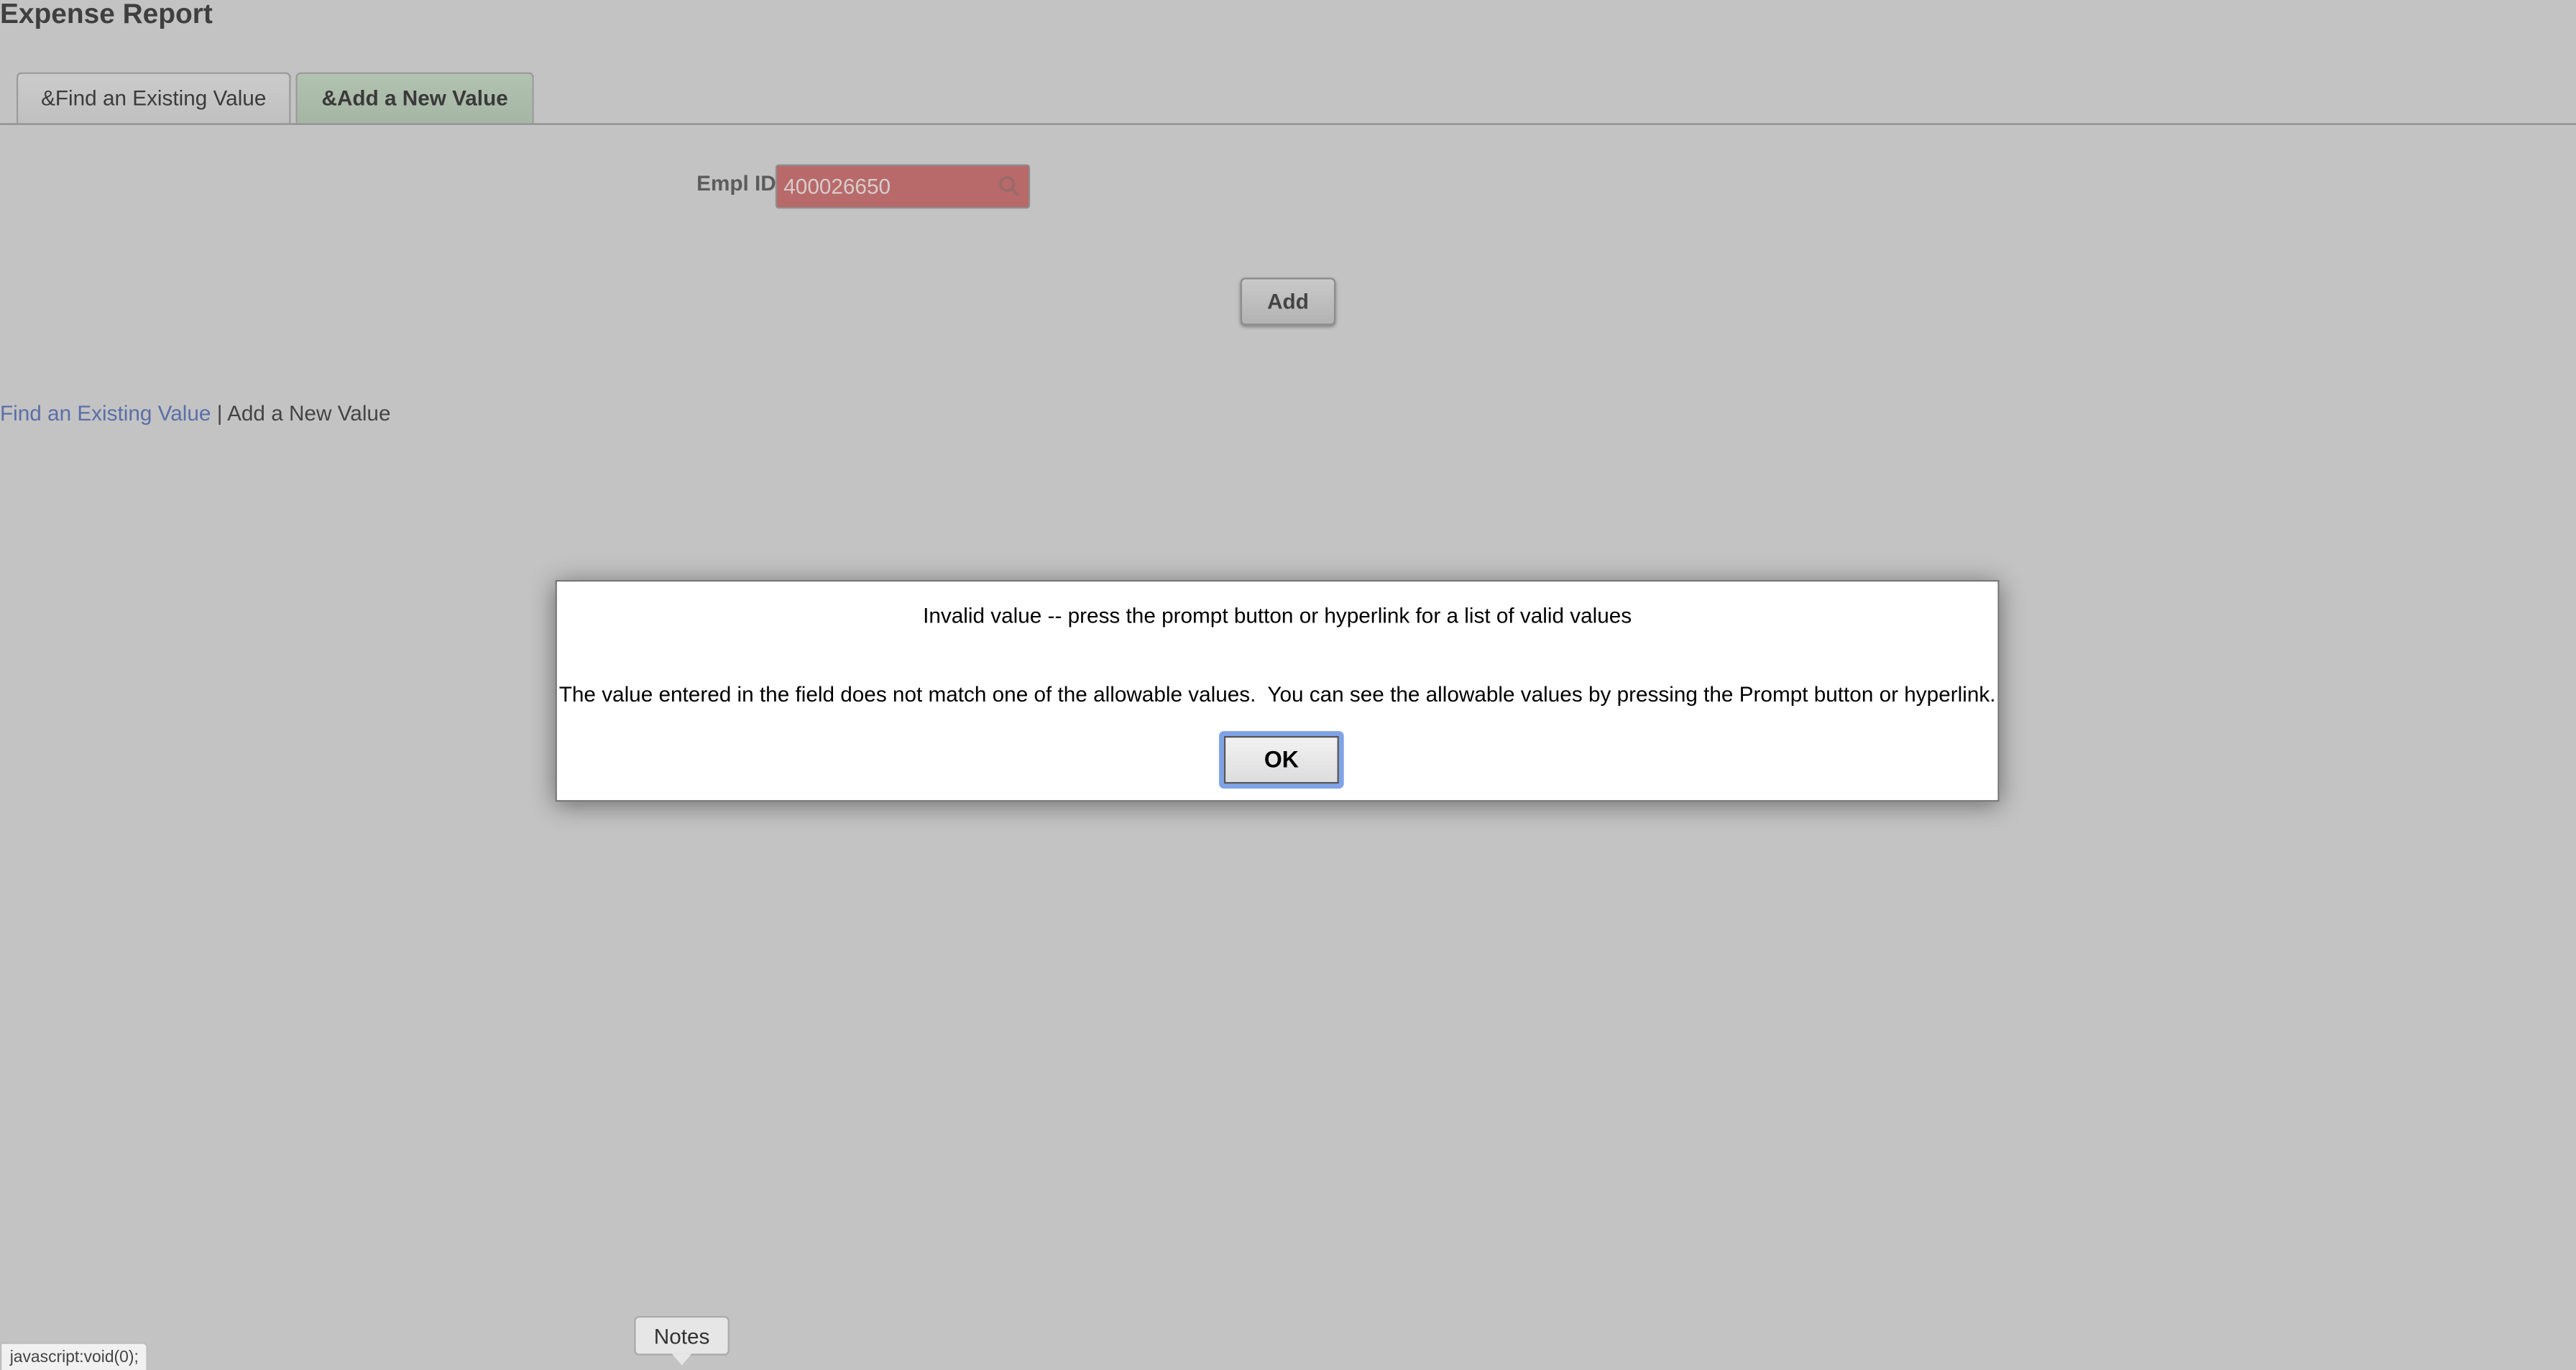 This screenshot has height=1370, width=2576. Describe the element at coordinates (106, 15) in the screenshot. I see `page-title: Expense Report` at that location.